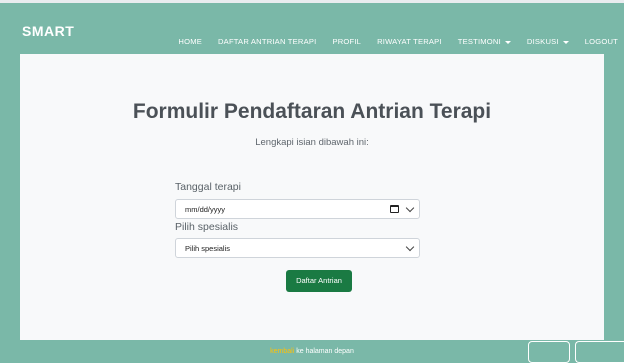 Image resolution: width=624 pixels, height=363 pixels. I want to click on specialist-select: Pilih spesialis, so click(297, 248).